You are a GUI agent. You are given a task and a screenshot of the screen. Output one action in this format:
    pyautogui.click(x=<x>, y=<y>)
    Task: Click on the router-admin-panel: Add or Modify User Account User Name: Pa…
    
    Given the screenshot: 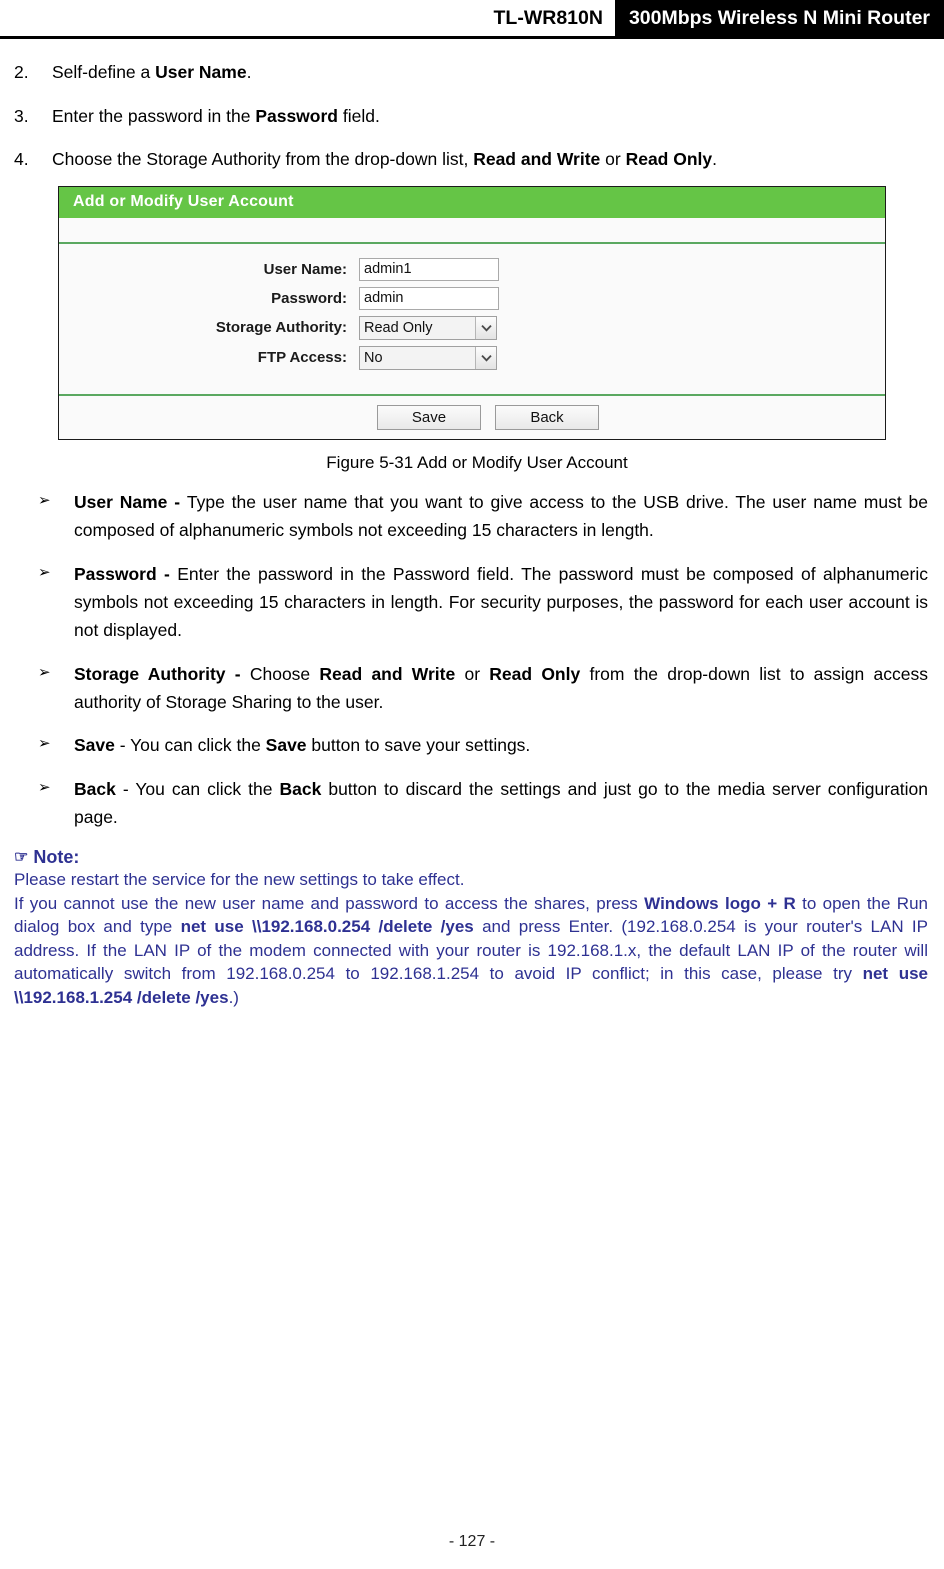 What is the action you would take?
    pyautogui.click(x=472, y=312)
    